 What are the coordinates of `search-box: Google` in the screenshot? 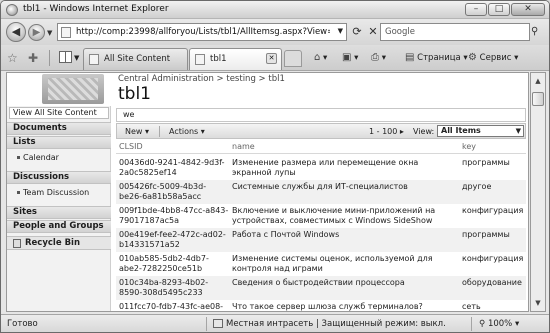 It's located at (455, 32).